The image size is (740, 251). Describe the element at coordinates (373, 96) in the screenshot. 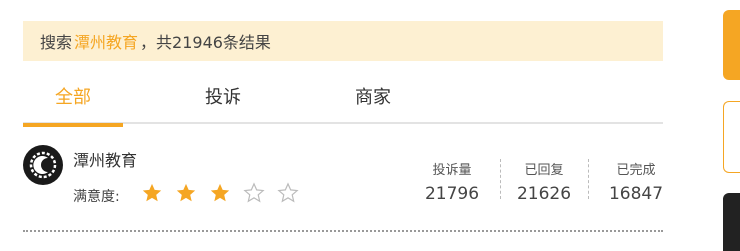

I see `tab-merchants: 商家` at that location.